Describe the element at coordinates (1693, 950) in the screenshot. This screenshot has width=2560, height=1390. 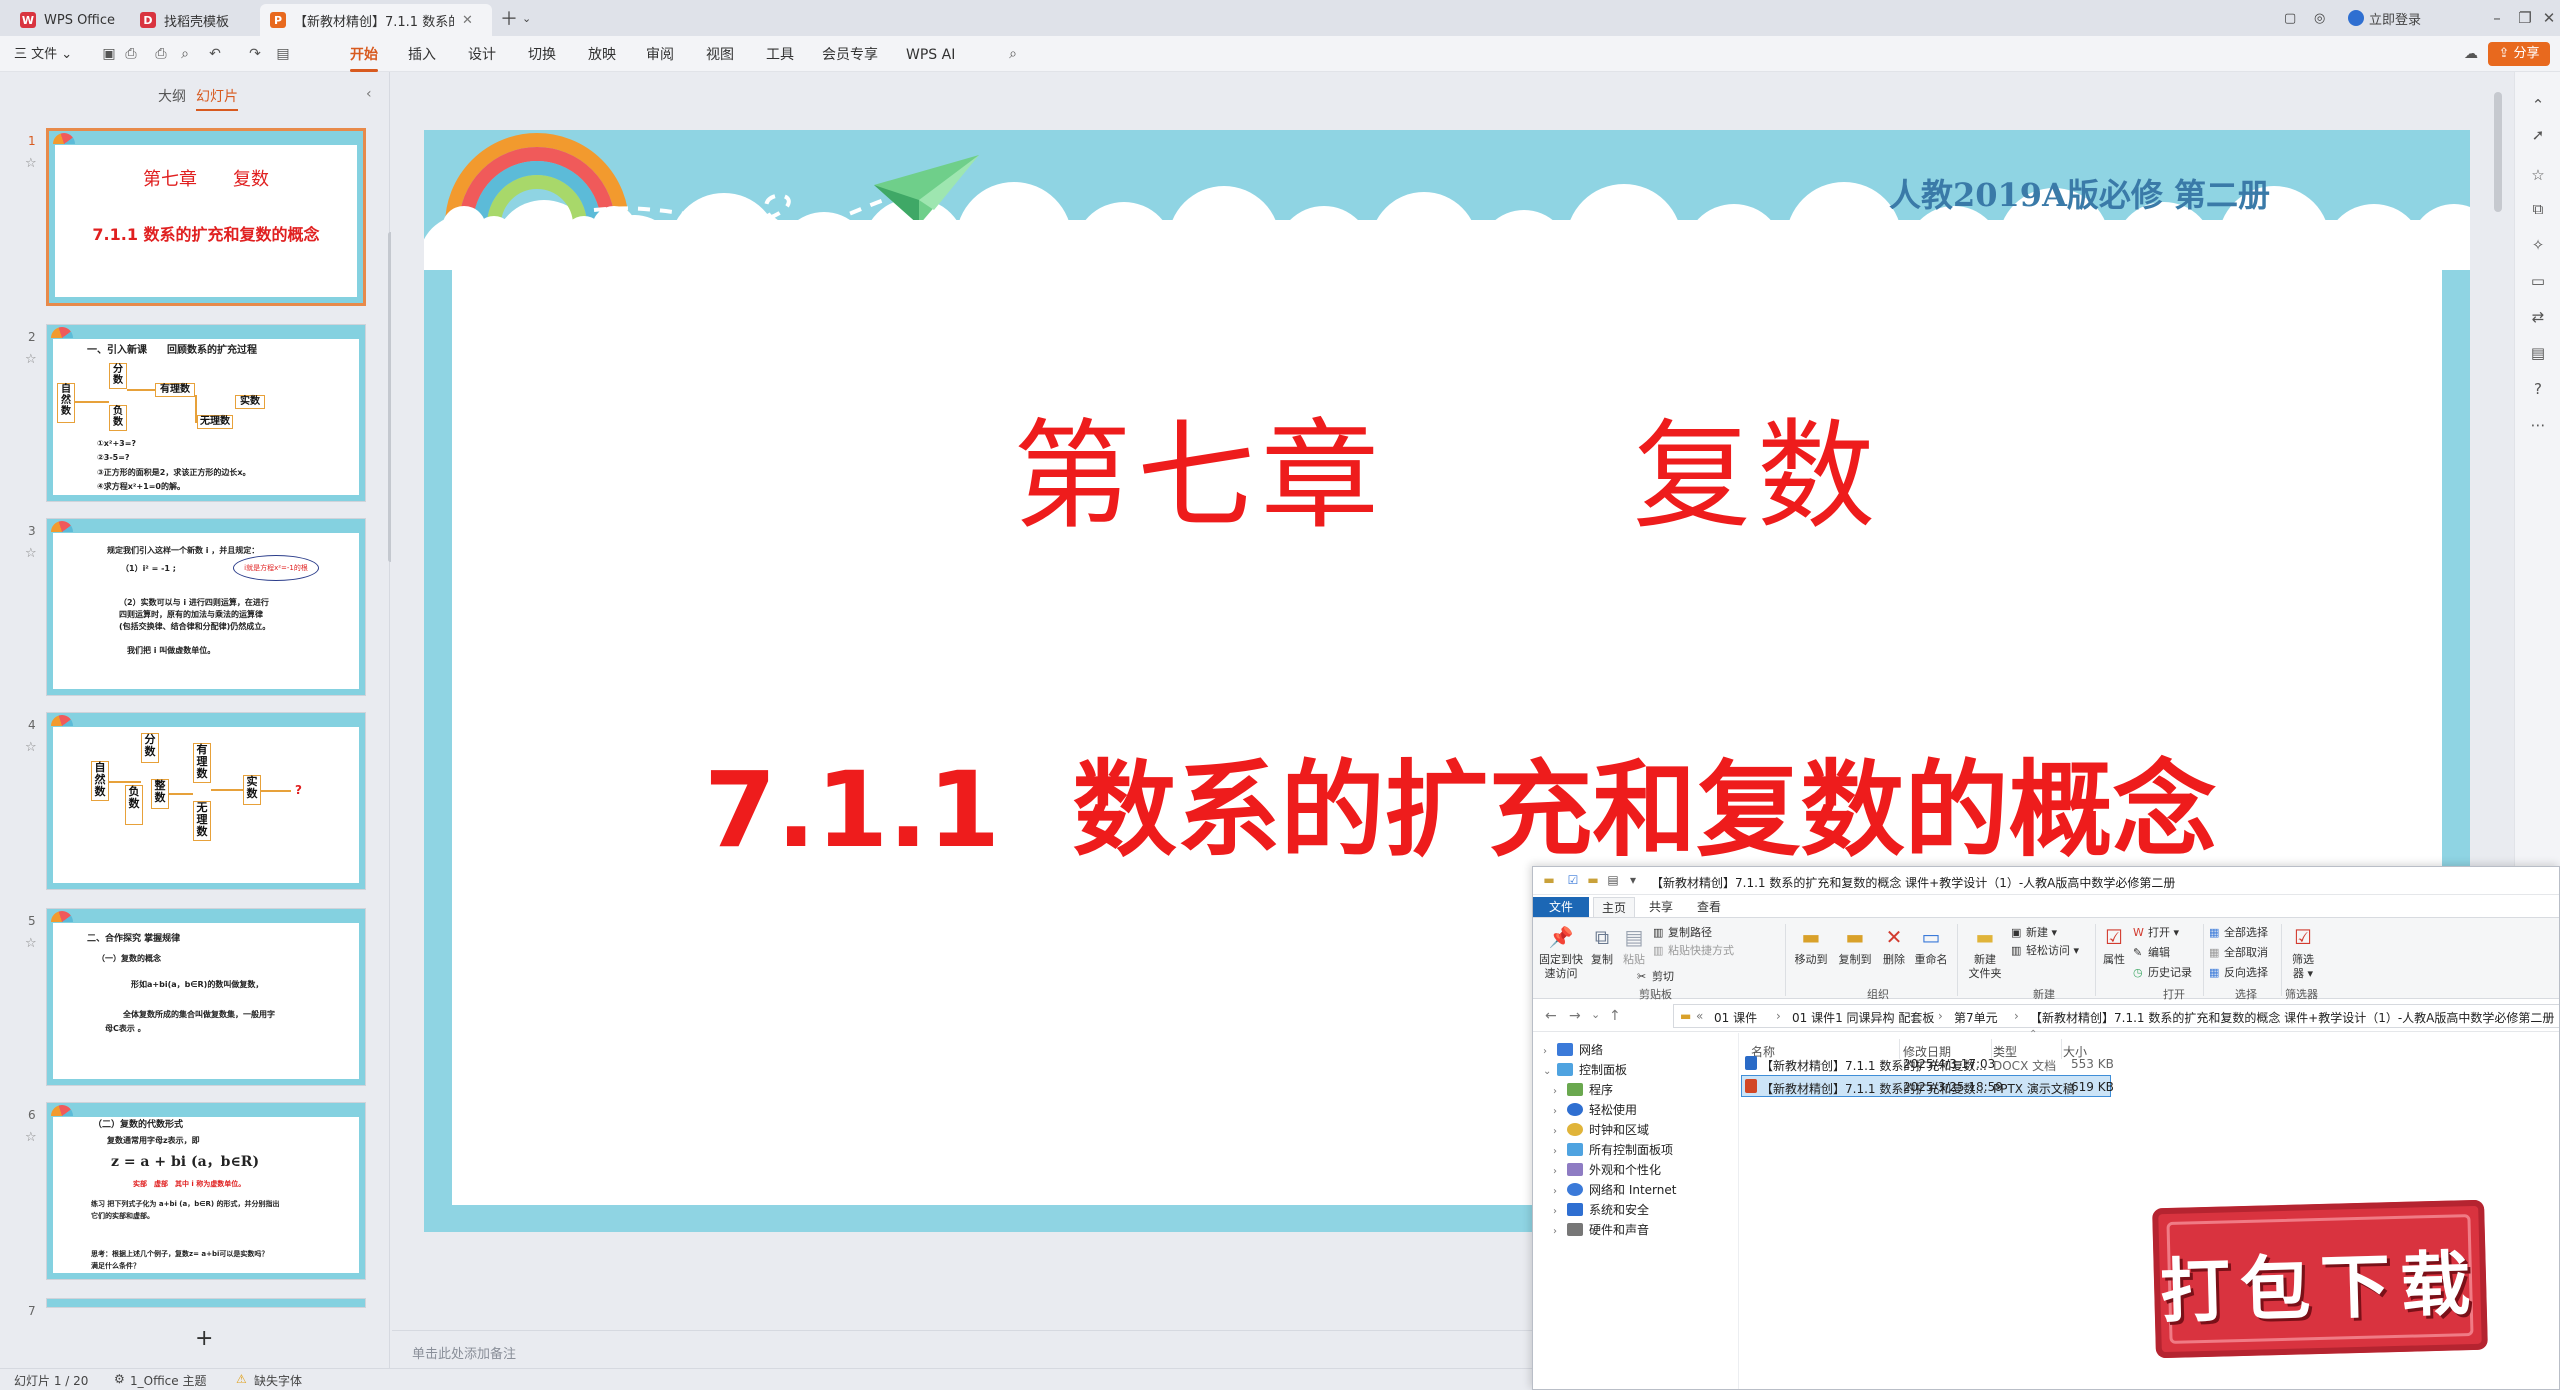
I see `paste-shortcut-button: ▥ 粘贴快捷方式` at that location.